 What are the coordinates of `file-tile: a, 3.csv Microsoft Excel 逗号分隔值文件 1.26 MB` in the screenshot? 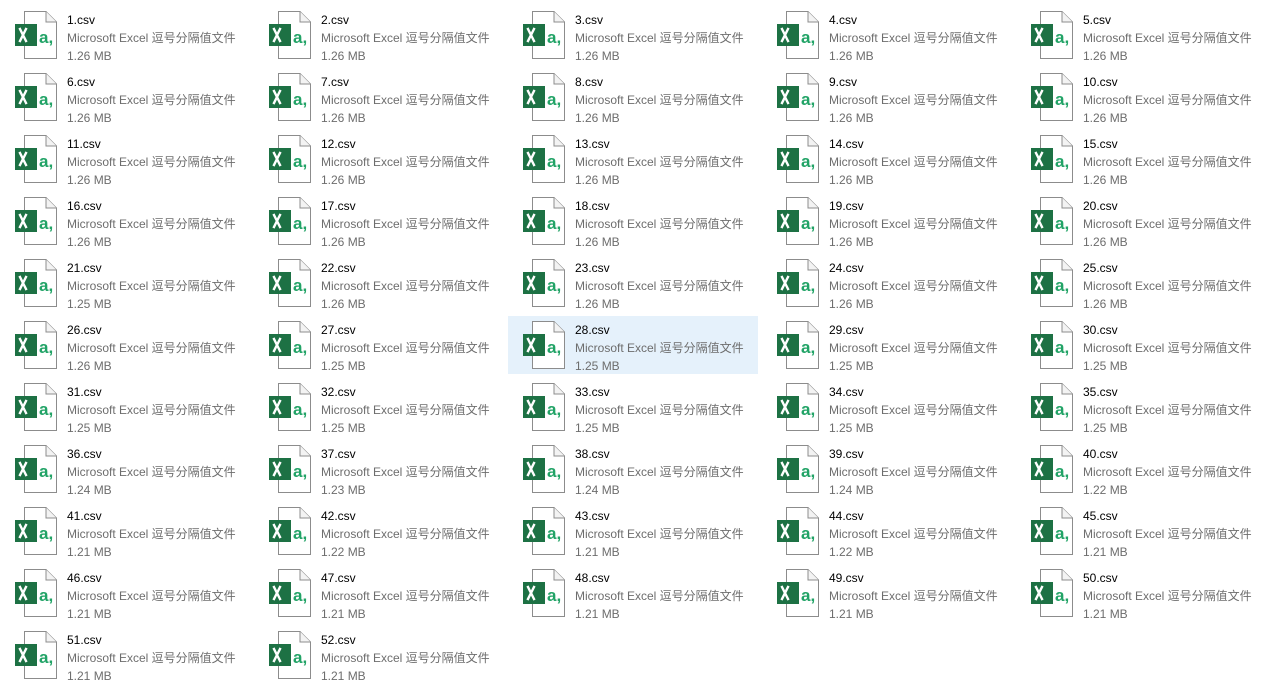 It's located at (633, 35).